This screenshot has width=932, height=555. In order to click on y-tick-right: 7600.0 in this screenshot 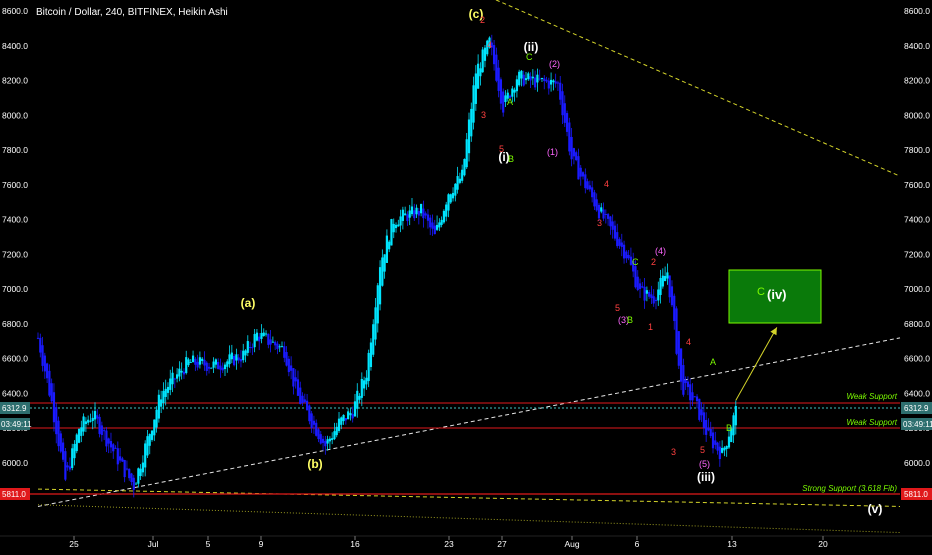, I will do `click(917, 185)`.